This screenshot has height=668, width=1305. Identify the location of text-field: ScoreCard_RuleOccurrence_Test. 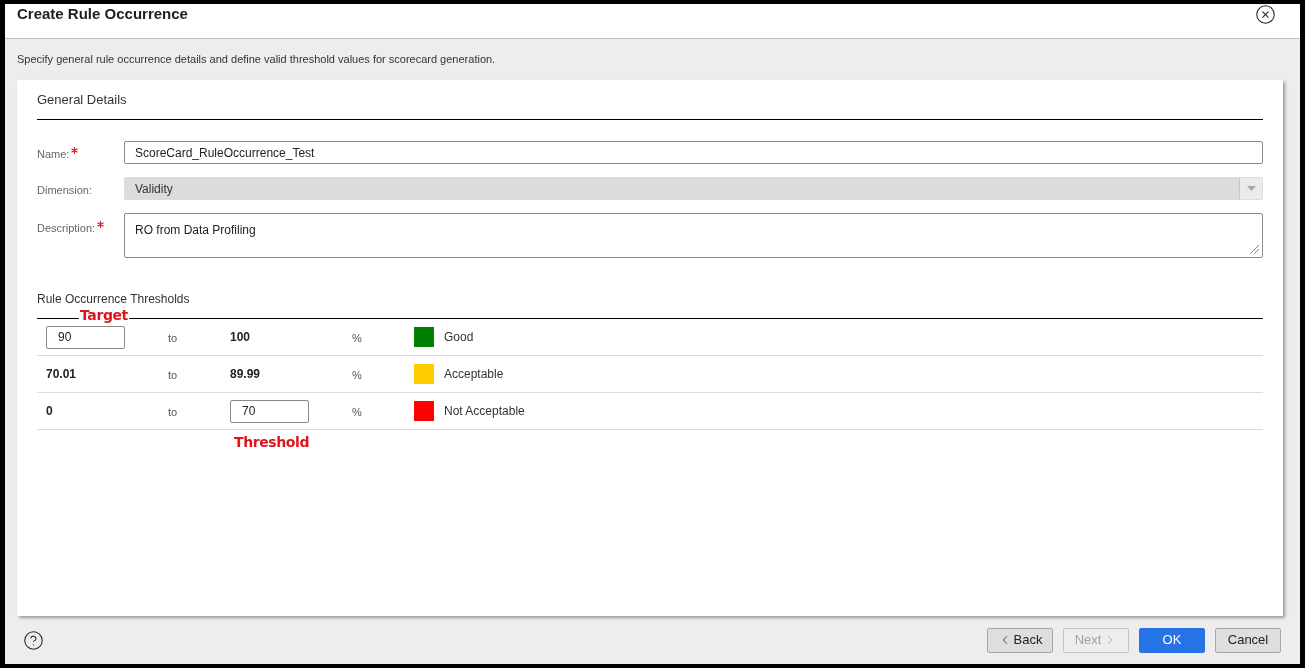
(693, 152).